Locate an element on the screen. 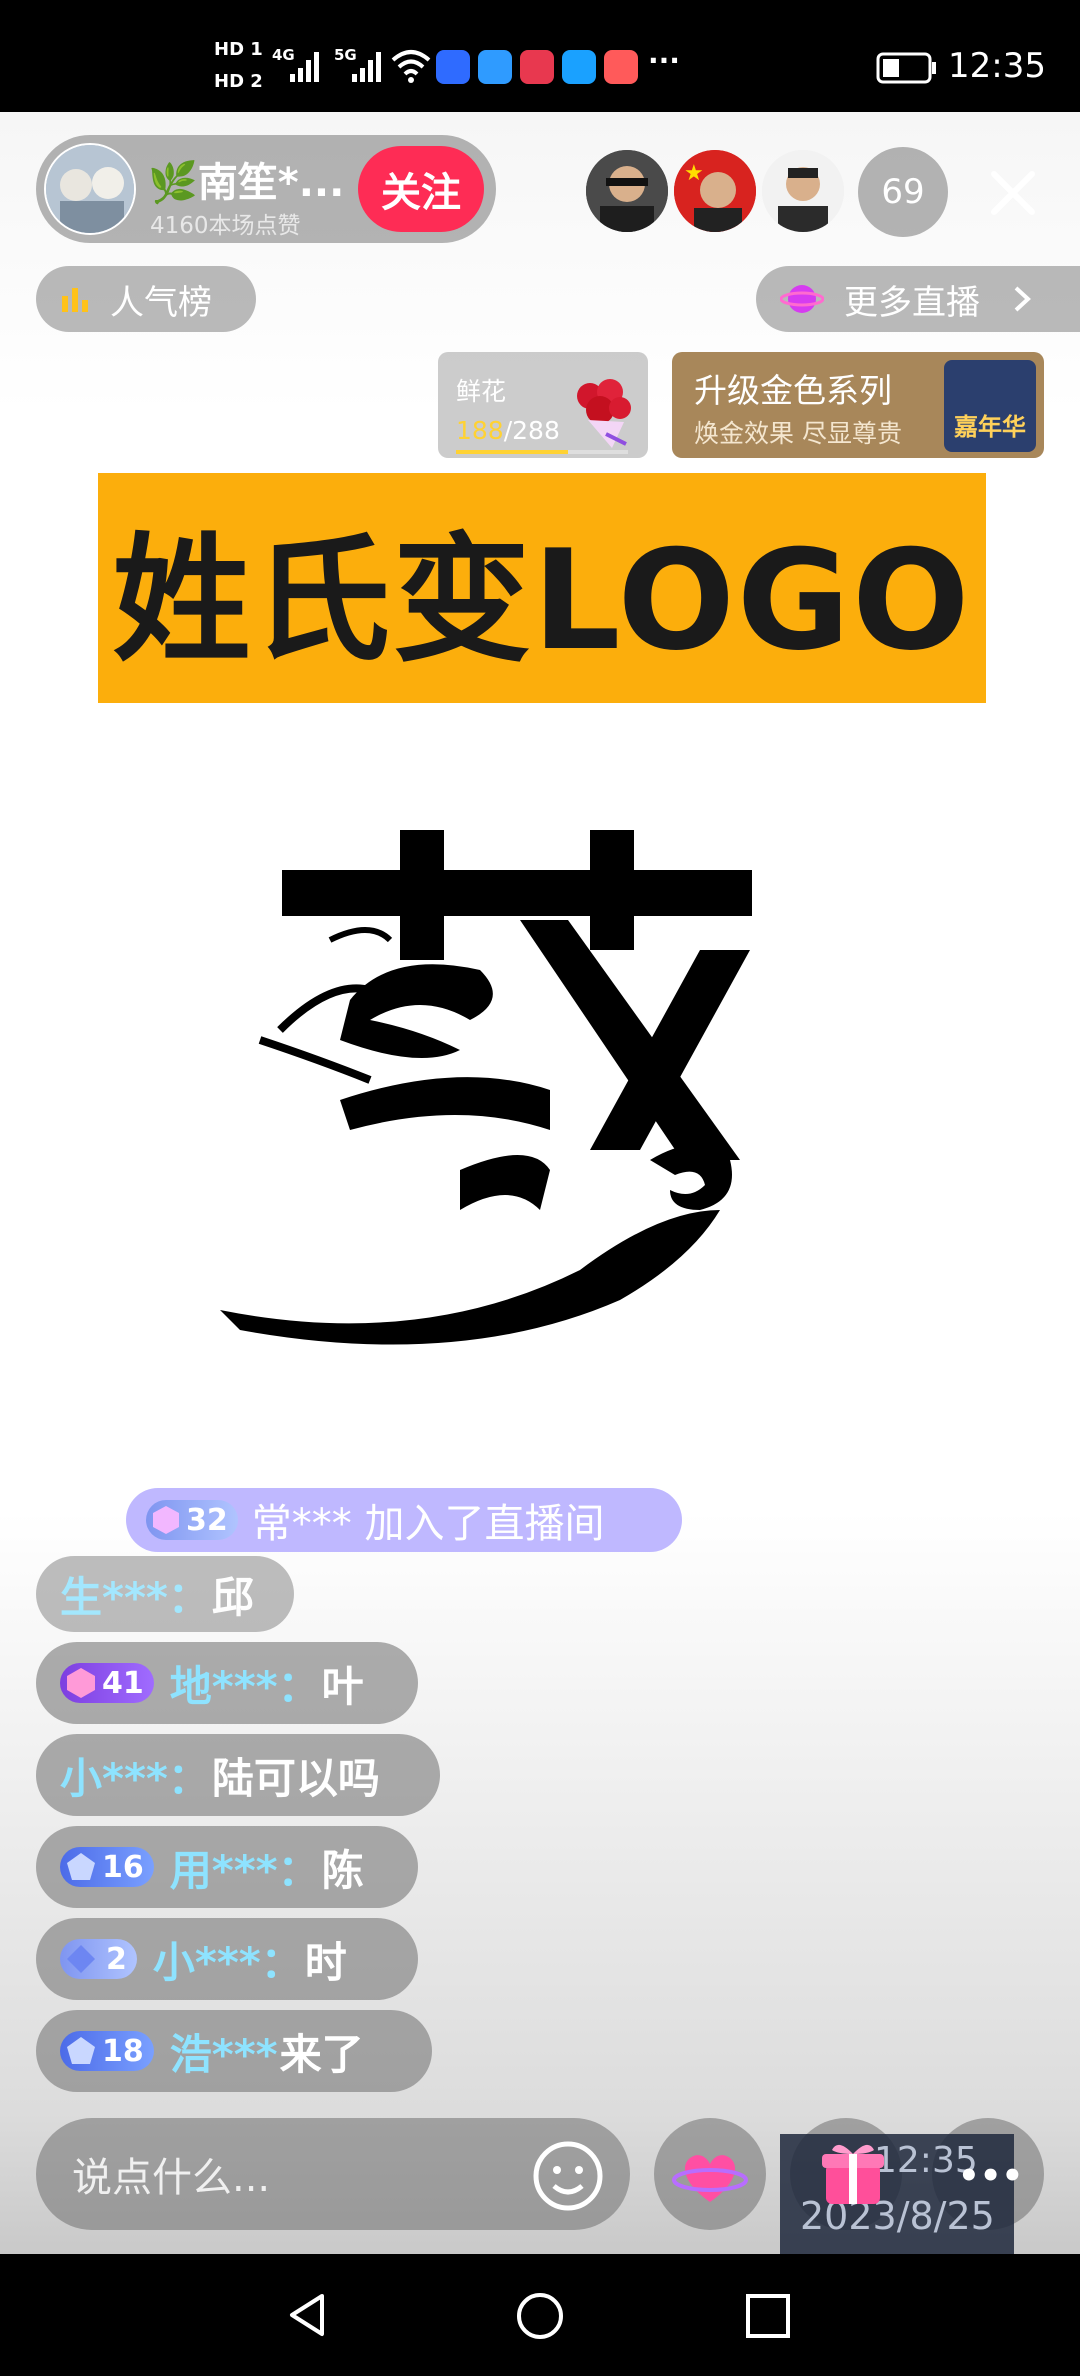 Image resolution: width=1080 pixels, height=2376 pixels. shopping-app-icon is located at coordinates (621, 67).